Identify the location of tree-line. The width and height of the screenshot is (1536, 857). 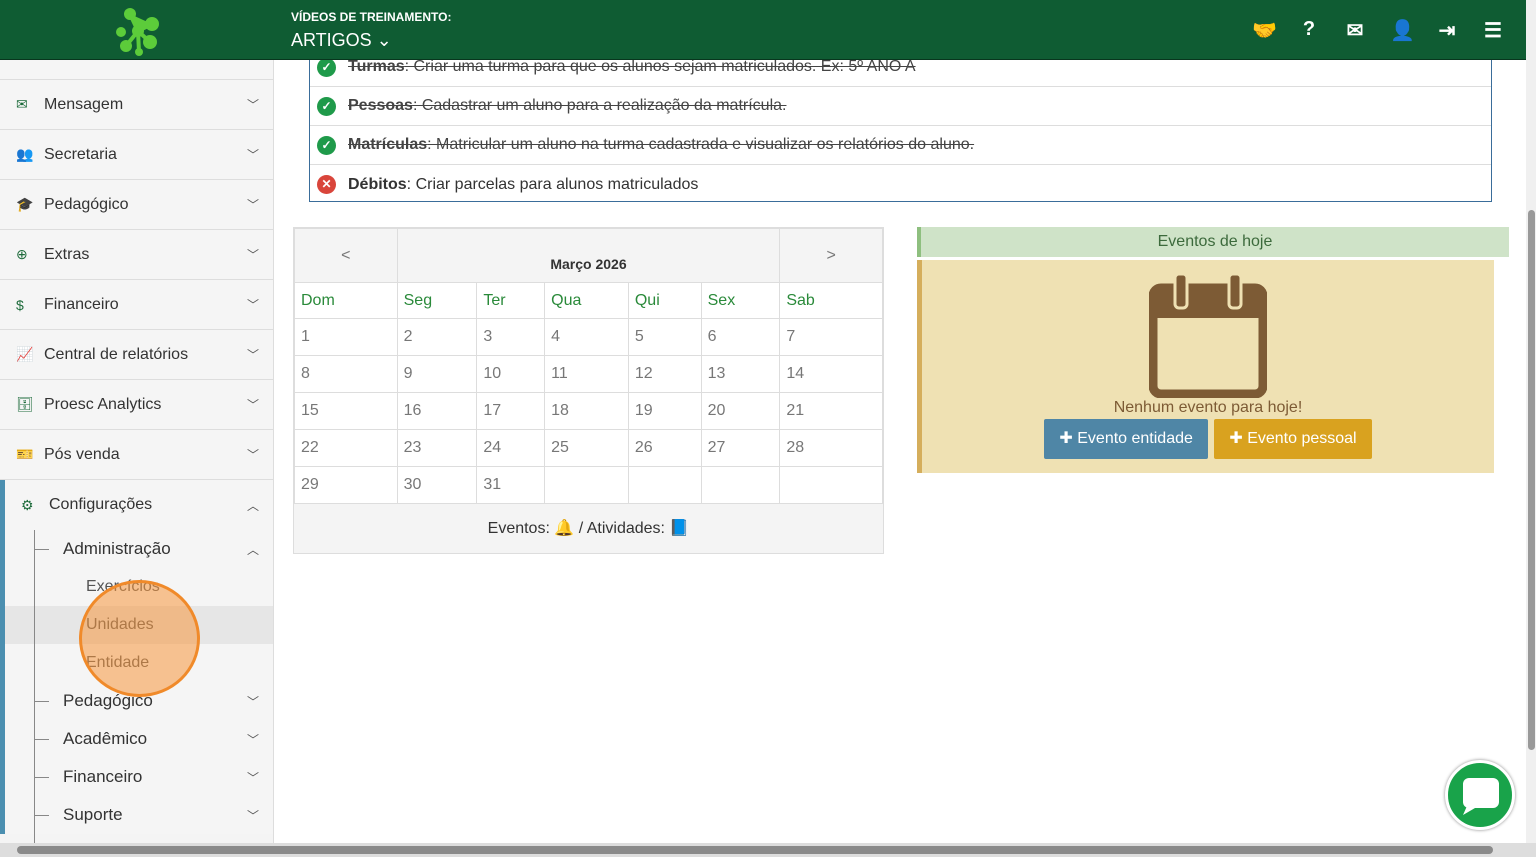
(34, 686).